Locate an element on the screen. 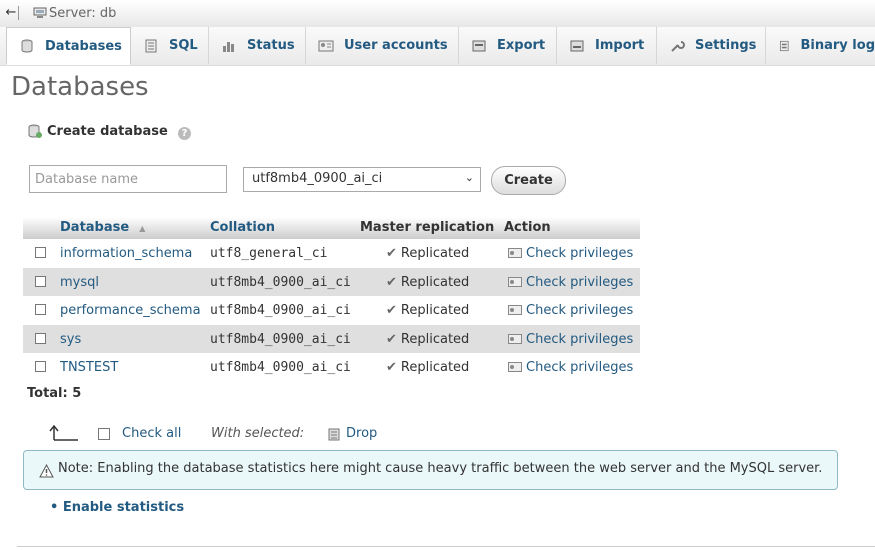  chevron-down-icon: ⌄ is located at coordinates (469, 177).